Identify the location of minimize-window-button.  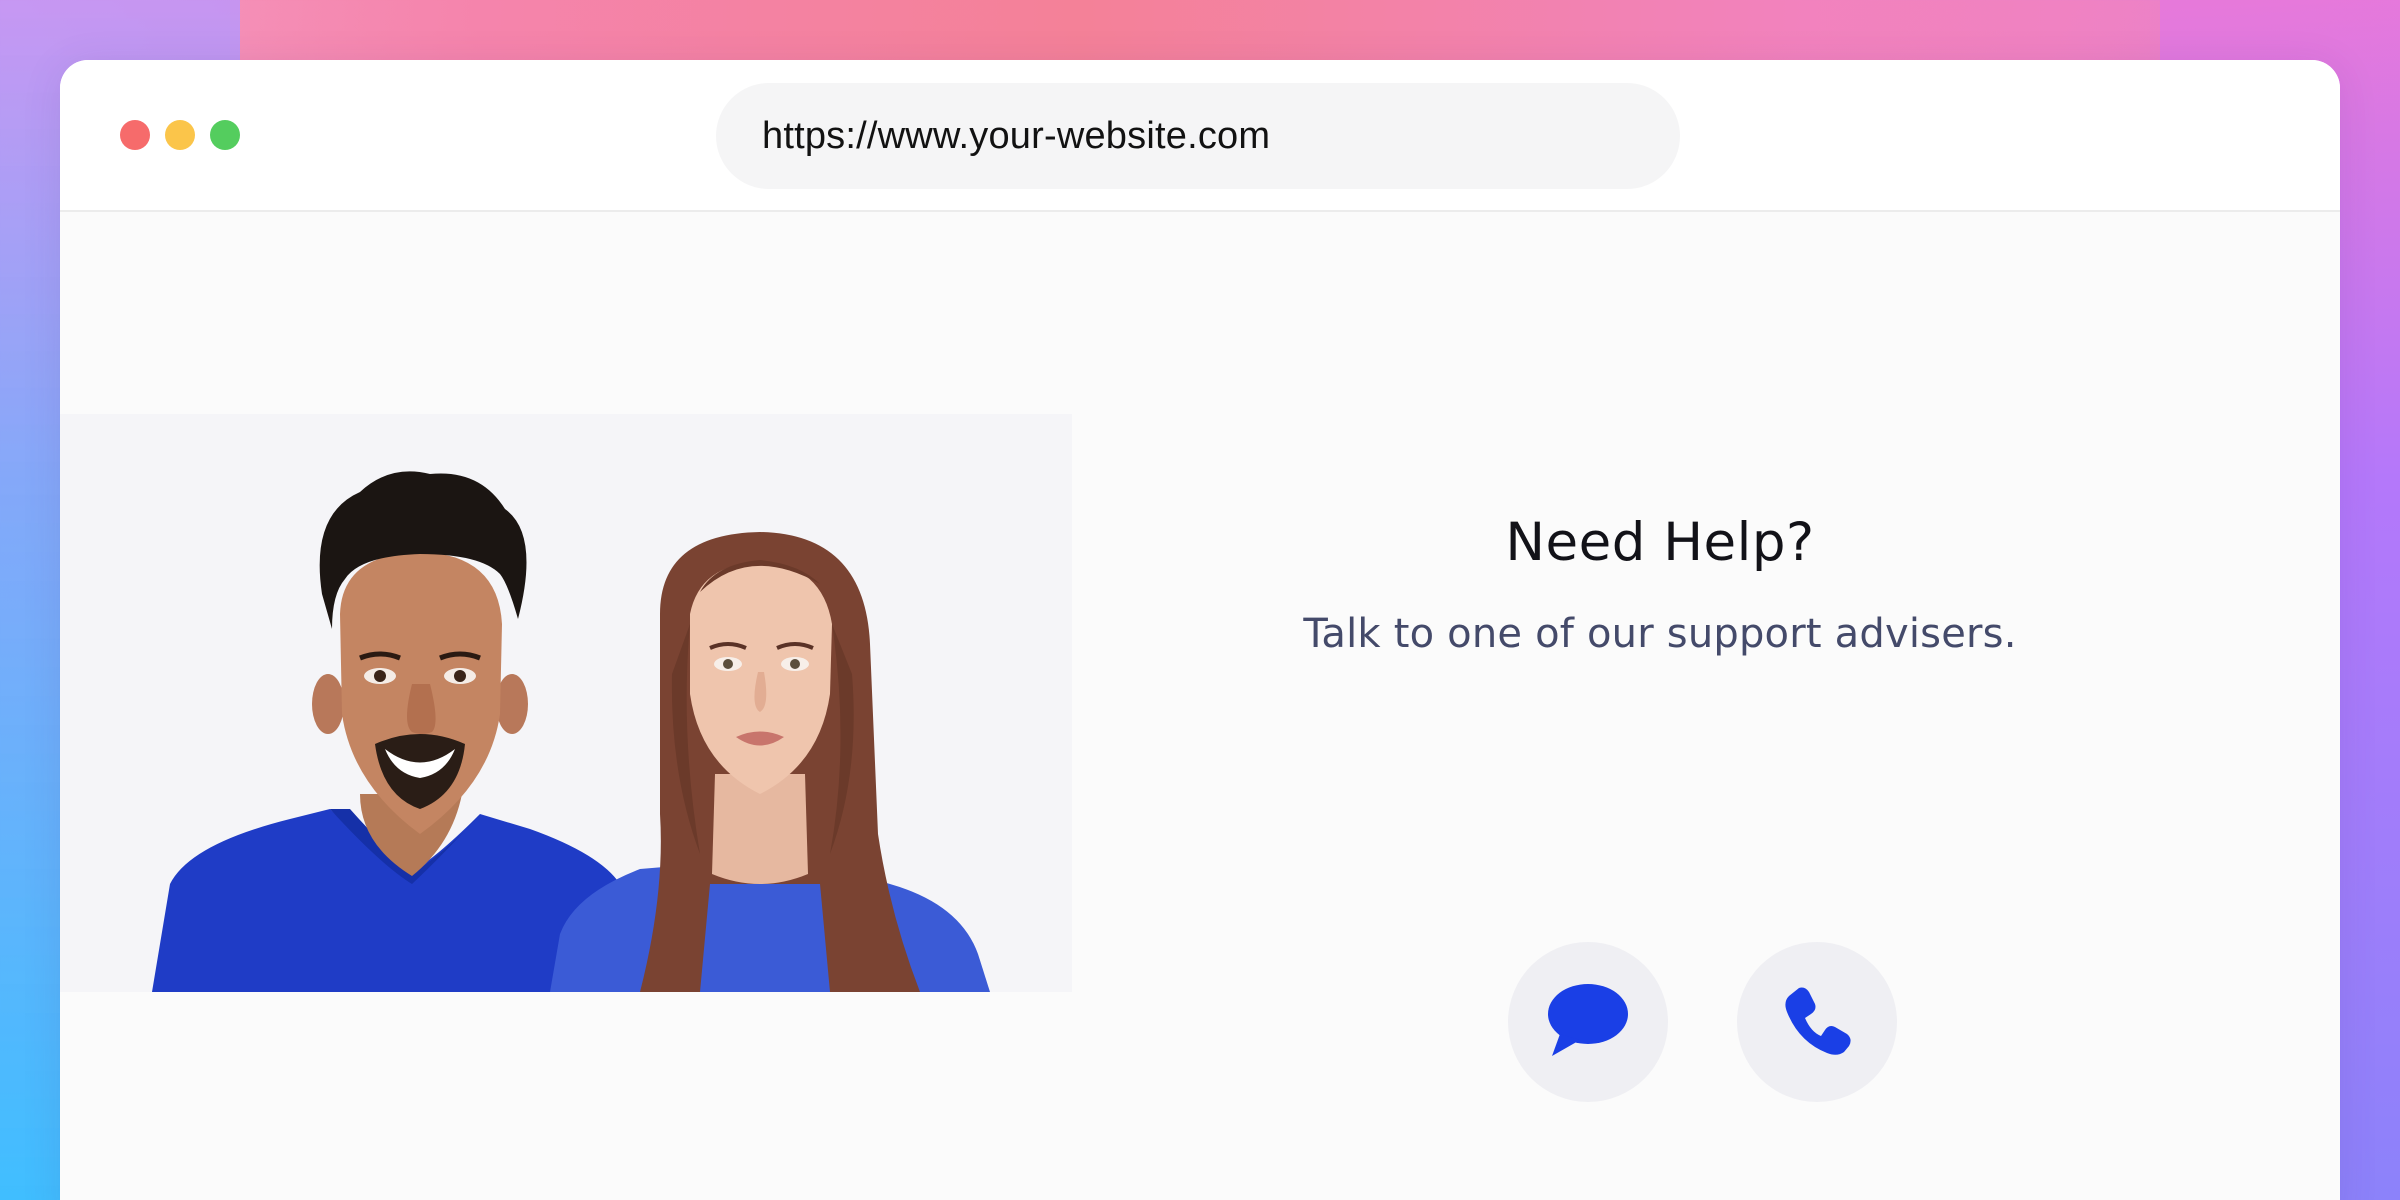
(180, 135).